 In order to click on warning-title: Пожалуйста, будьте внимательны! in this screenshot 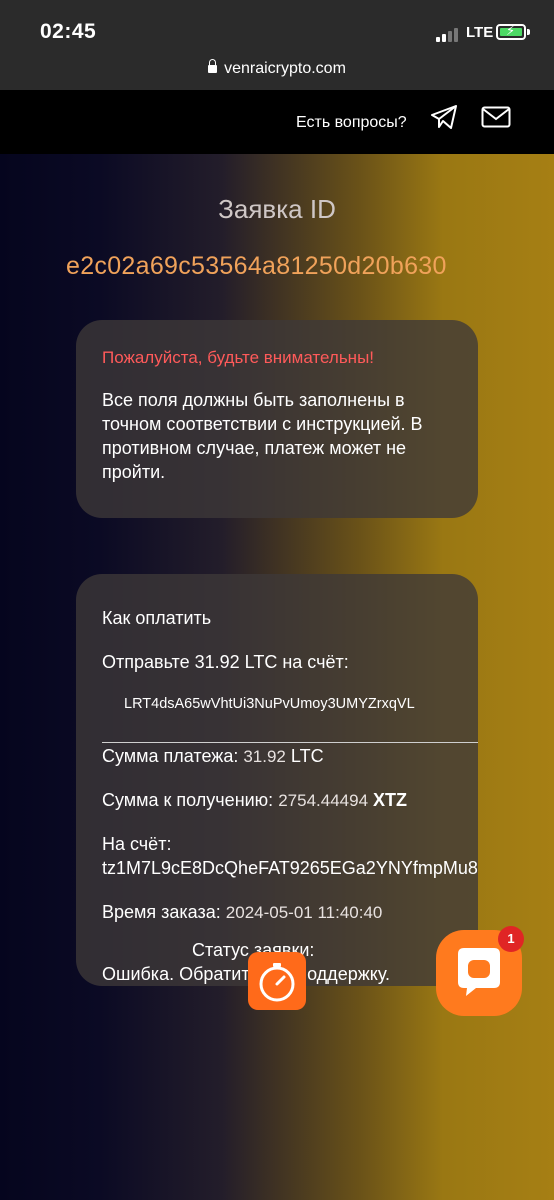, I will do `click(238, 357)`.